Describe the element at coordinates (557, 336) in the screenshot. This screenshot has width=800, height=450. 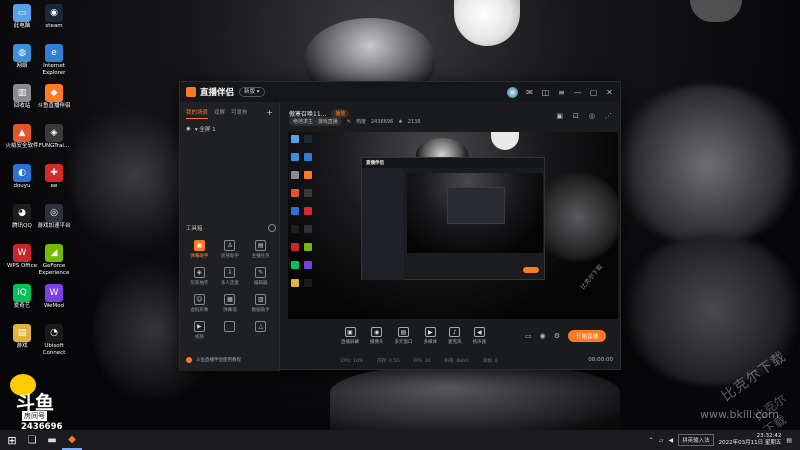
I see `settings-icon: ⚙` at that location.